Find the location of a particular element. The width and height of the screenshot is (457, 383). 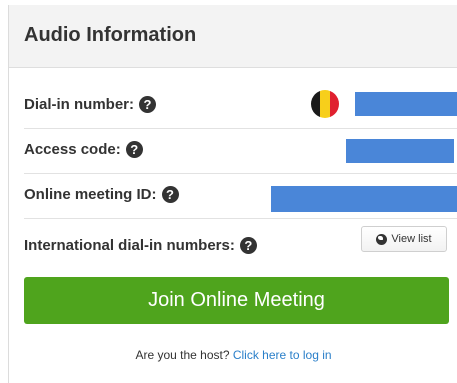

view-list-label: View list is located at coordinates (411, 239).